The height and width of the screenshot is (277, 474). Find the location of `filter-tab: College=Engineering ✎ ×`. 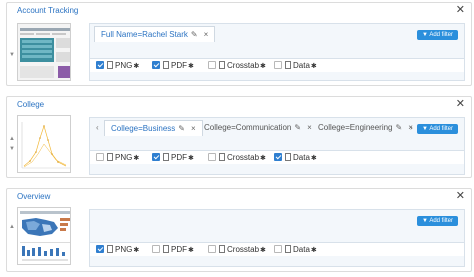

filter-tab: College=Engineering ✎ × is located at coordinates (365, 128).